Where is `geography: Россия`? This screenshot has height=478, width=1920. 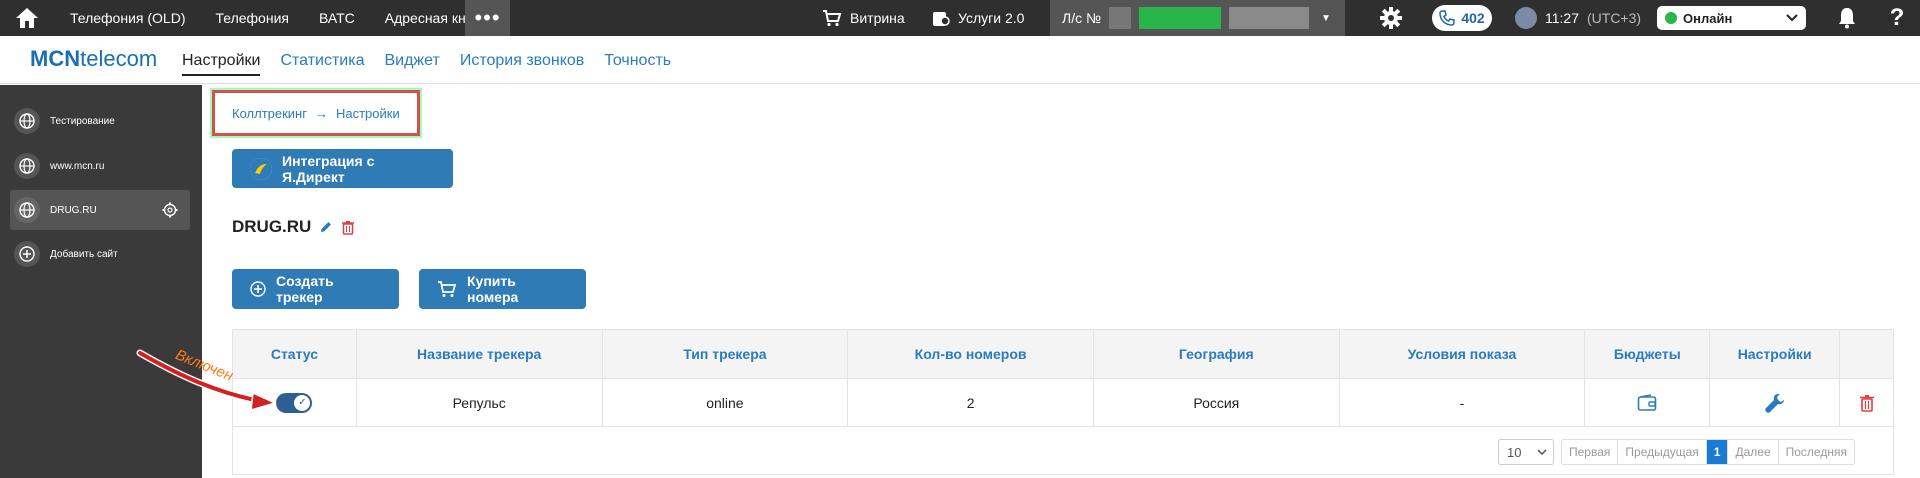 geography: Россия is located at coordinates (1217, 402).